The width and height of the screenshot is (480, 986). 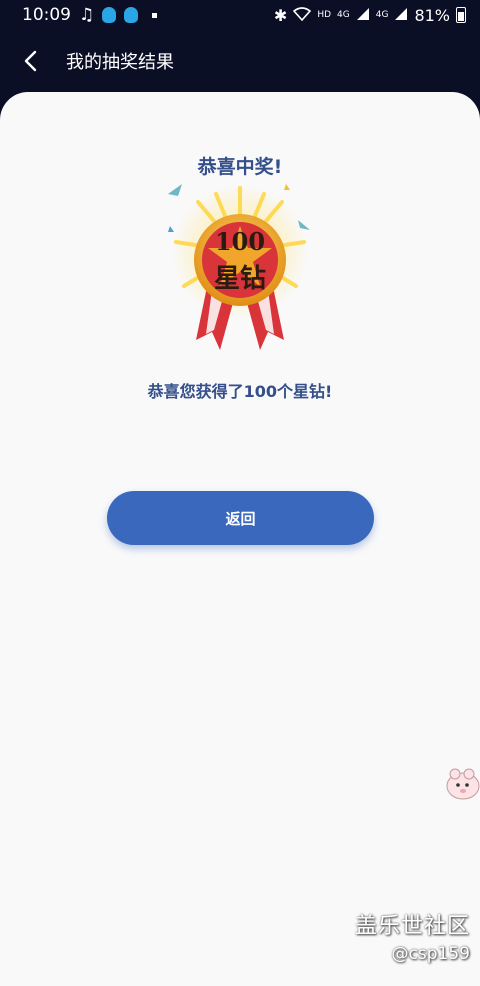 I want to click on status-bar: 10:09 ♫ ✱ HD 4G 4G 81%, so click(x=240, y=15).